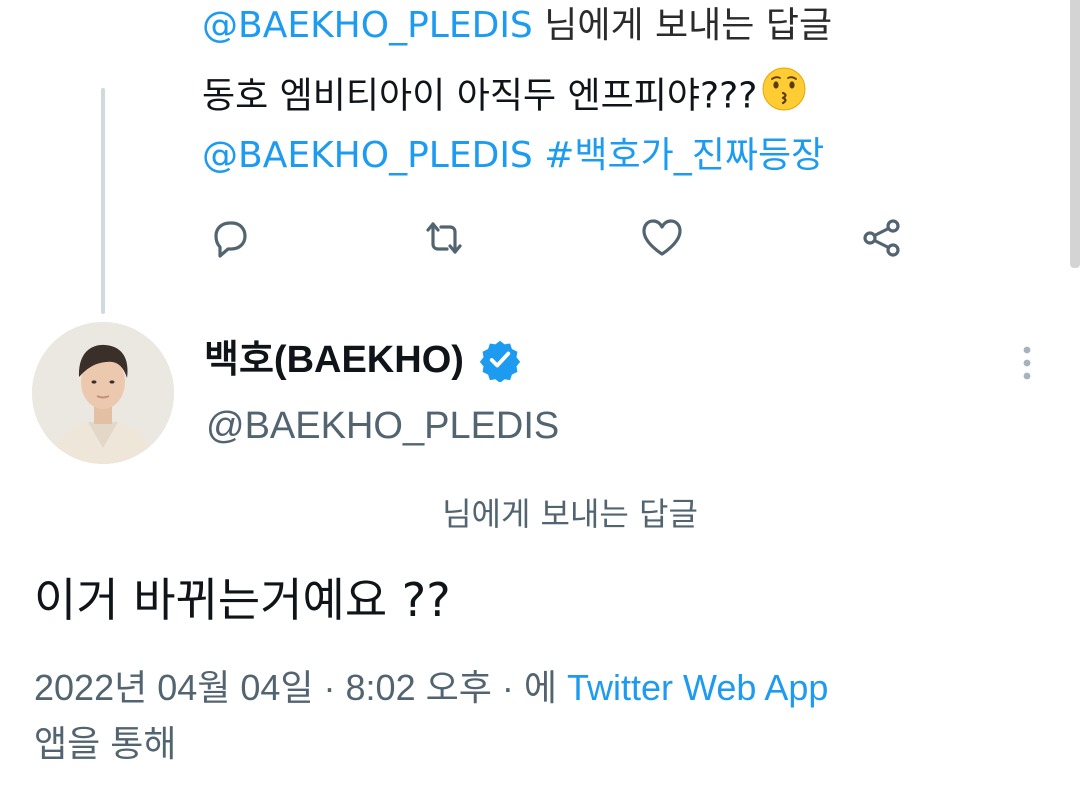 This screenshot has width=1080, height=800. What do you see at coordinates (103, 201) in the screenshot?
I see `thread-connector-line` at bounding box center [103, 201].